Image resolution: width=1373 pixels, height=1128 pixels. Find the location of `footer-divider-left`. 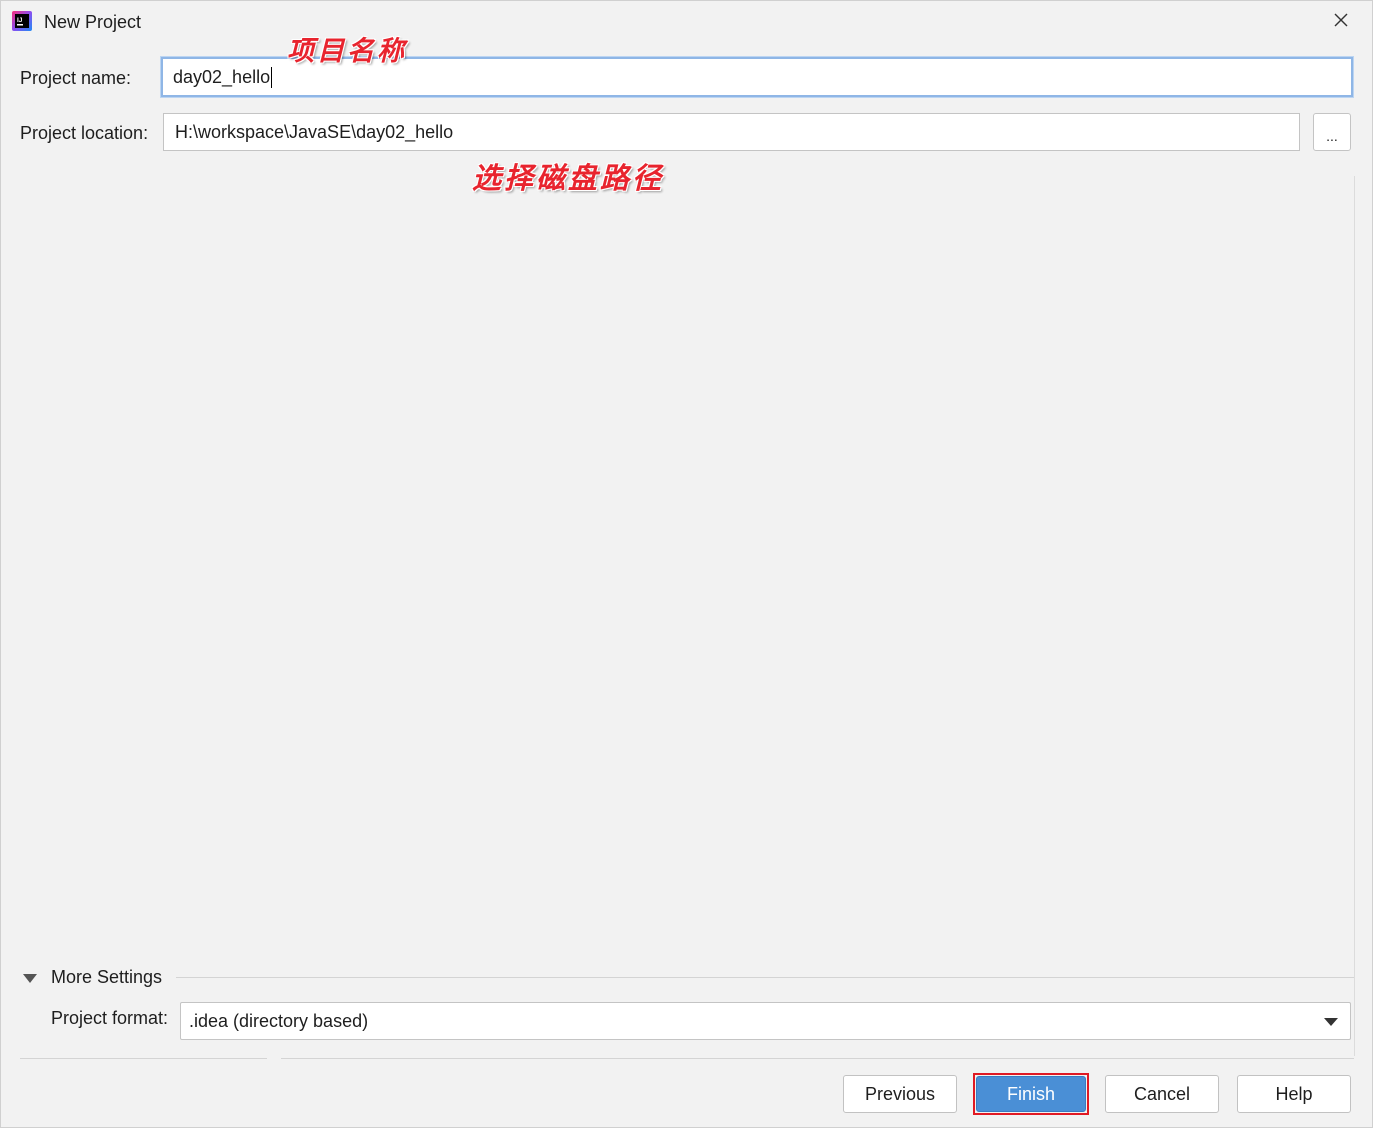

footer-divider-left is located at coordinates (143, 1058).